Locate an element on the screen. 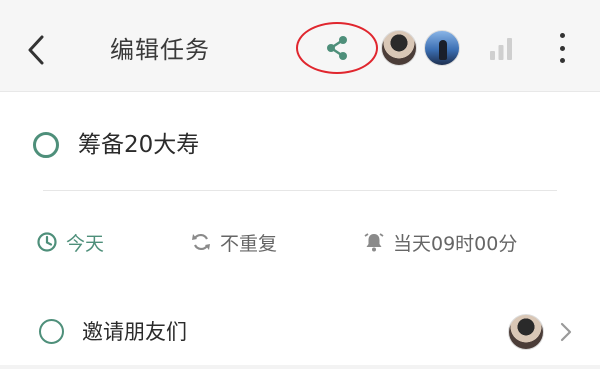  bell-icon is located at coordinates (374, 242).